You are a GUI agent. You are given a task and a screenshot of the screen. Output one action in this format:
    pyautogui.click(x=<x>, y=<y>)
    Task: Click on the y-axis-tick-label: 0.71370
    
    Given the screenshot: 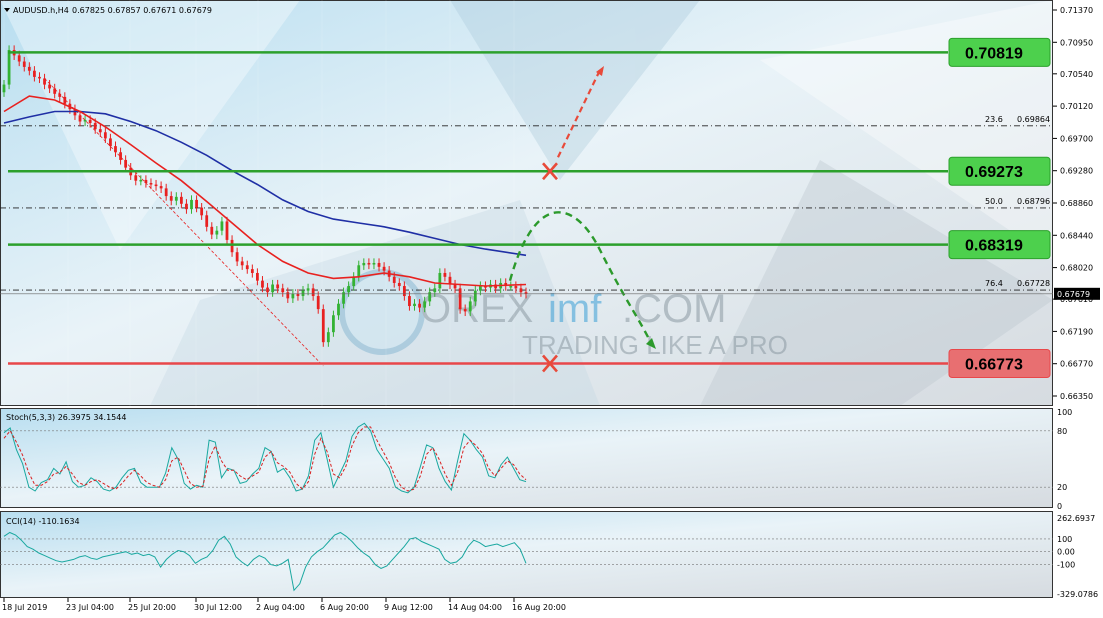 What is the action you would take?
    pyautogui.click(x=1076, y=10)
    